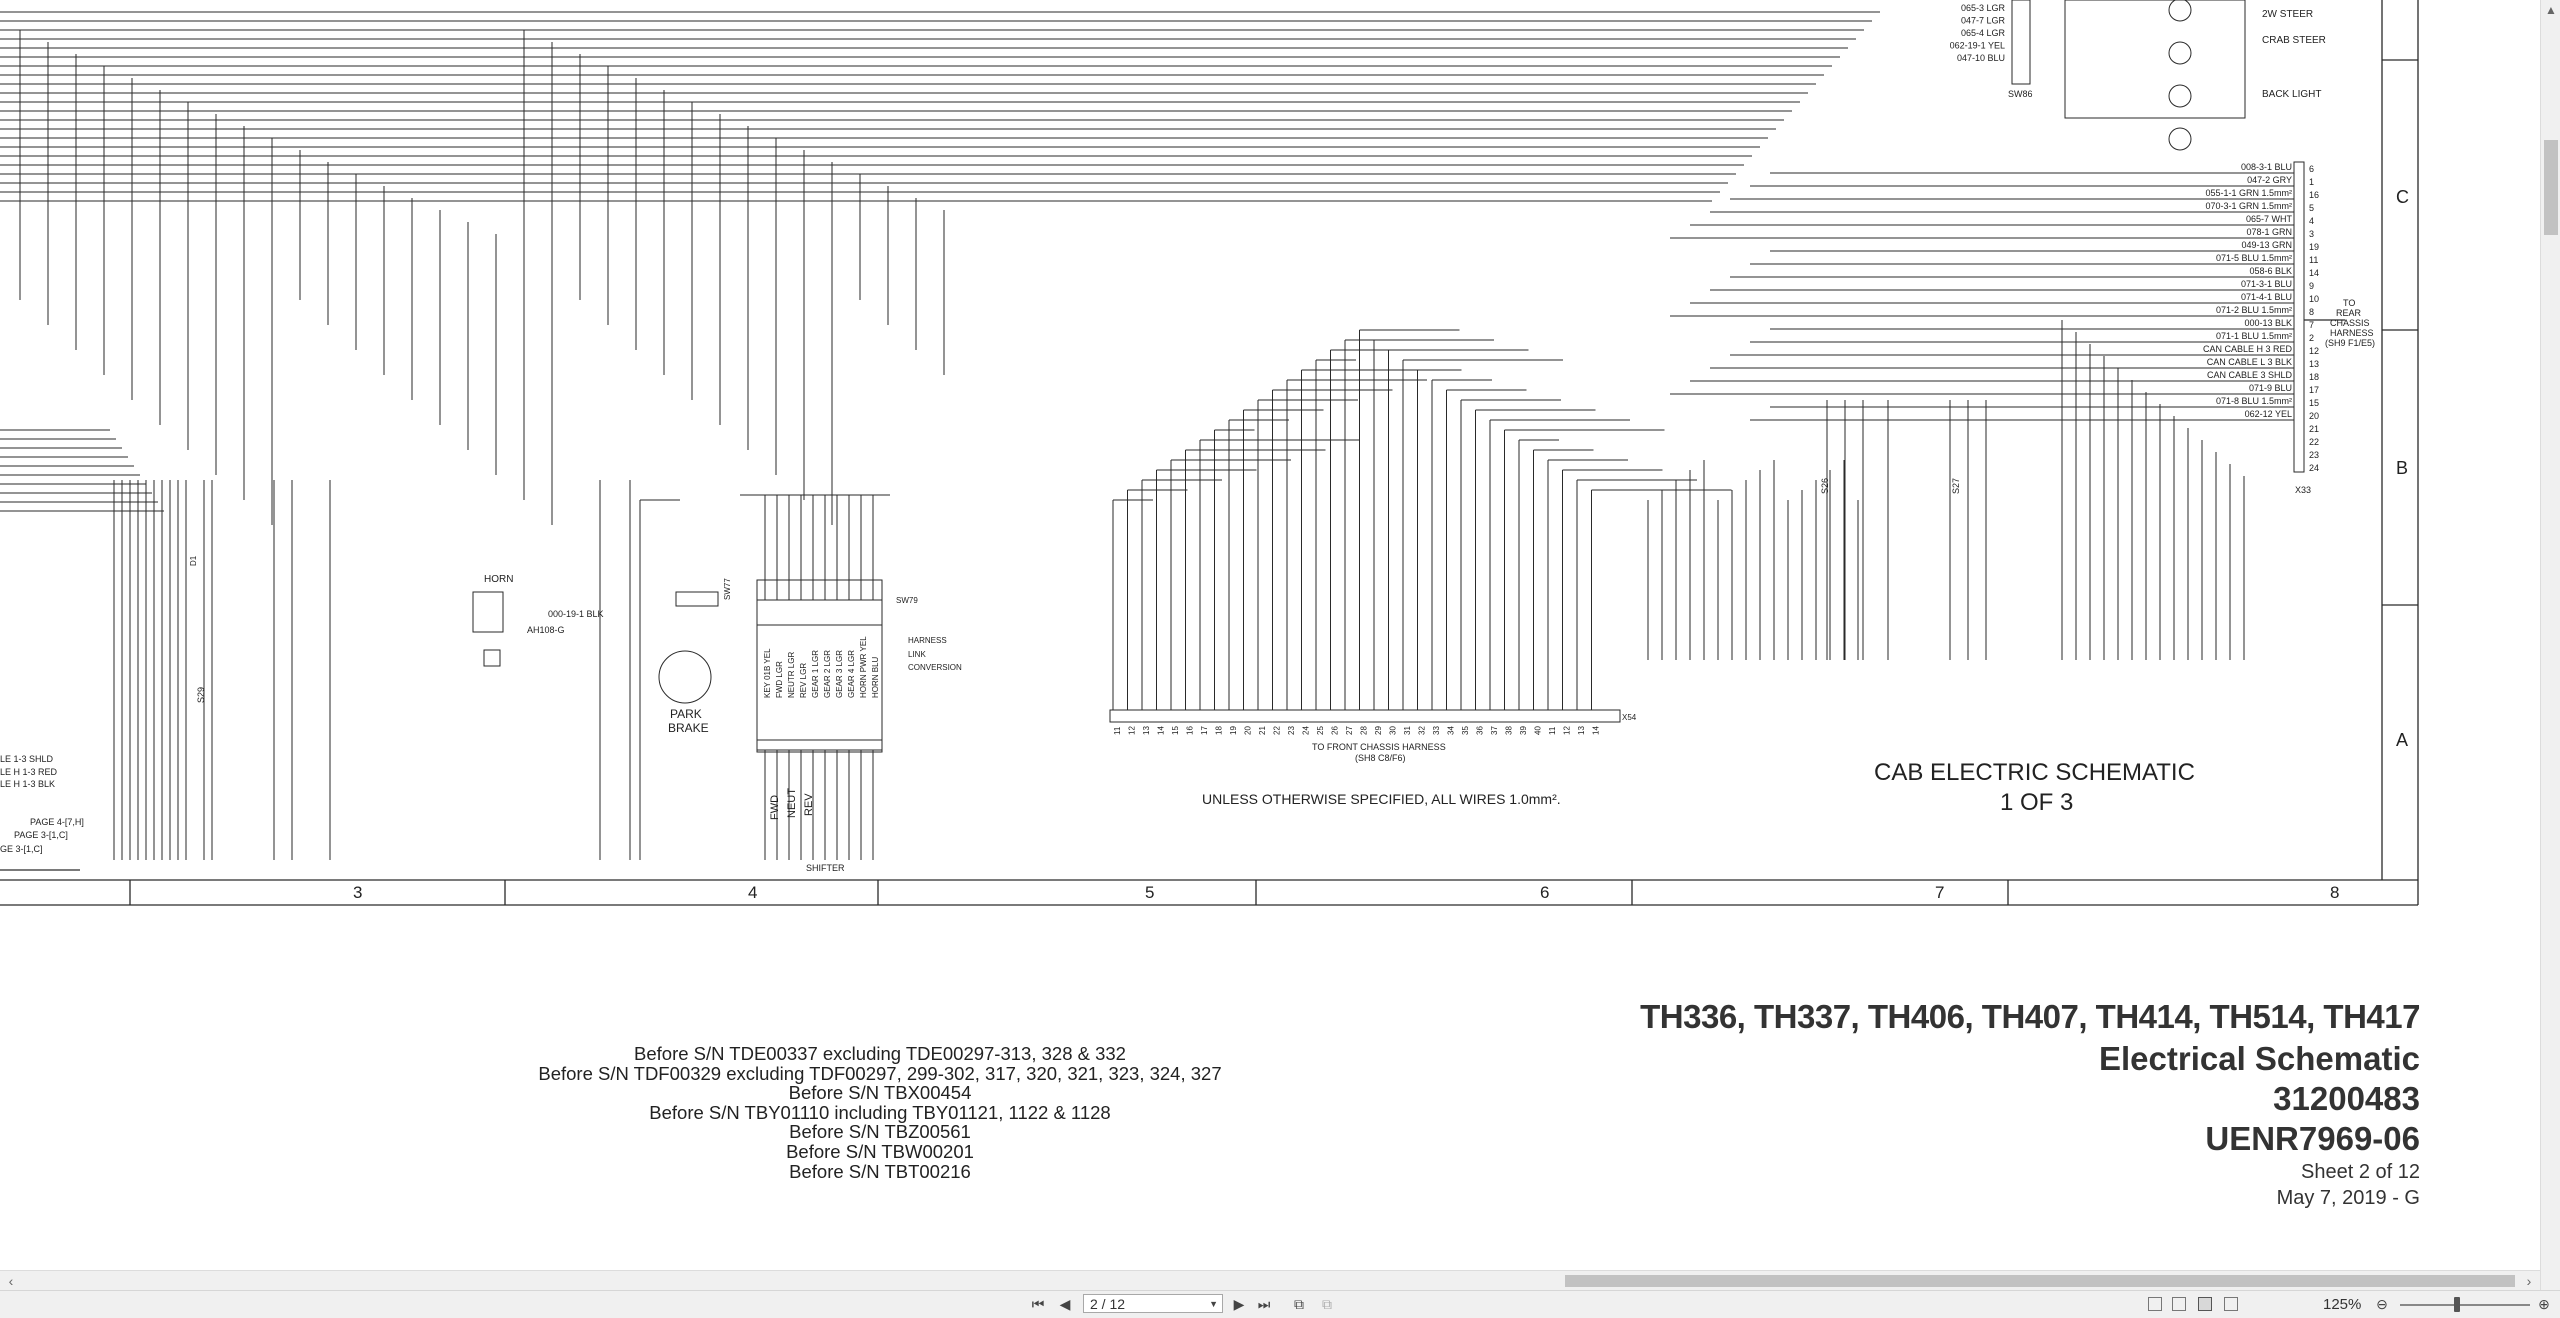 The height and width of the screenshot is (1318, 2560). What do you see at coordinates (2179, 1304) in the screenshot?
I see `continuous-view-icon` at bounding box center [2179, 1304].